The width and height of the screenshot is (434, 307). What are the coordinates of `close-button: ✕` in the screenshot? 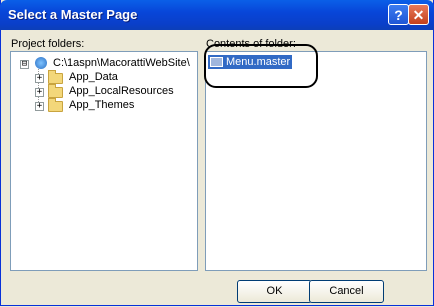 It's located at (418, 14).